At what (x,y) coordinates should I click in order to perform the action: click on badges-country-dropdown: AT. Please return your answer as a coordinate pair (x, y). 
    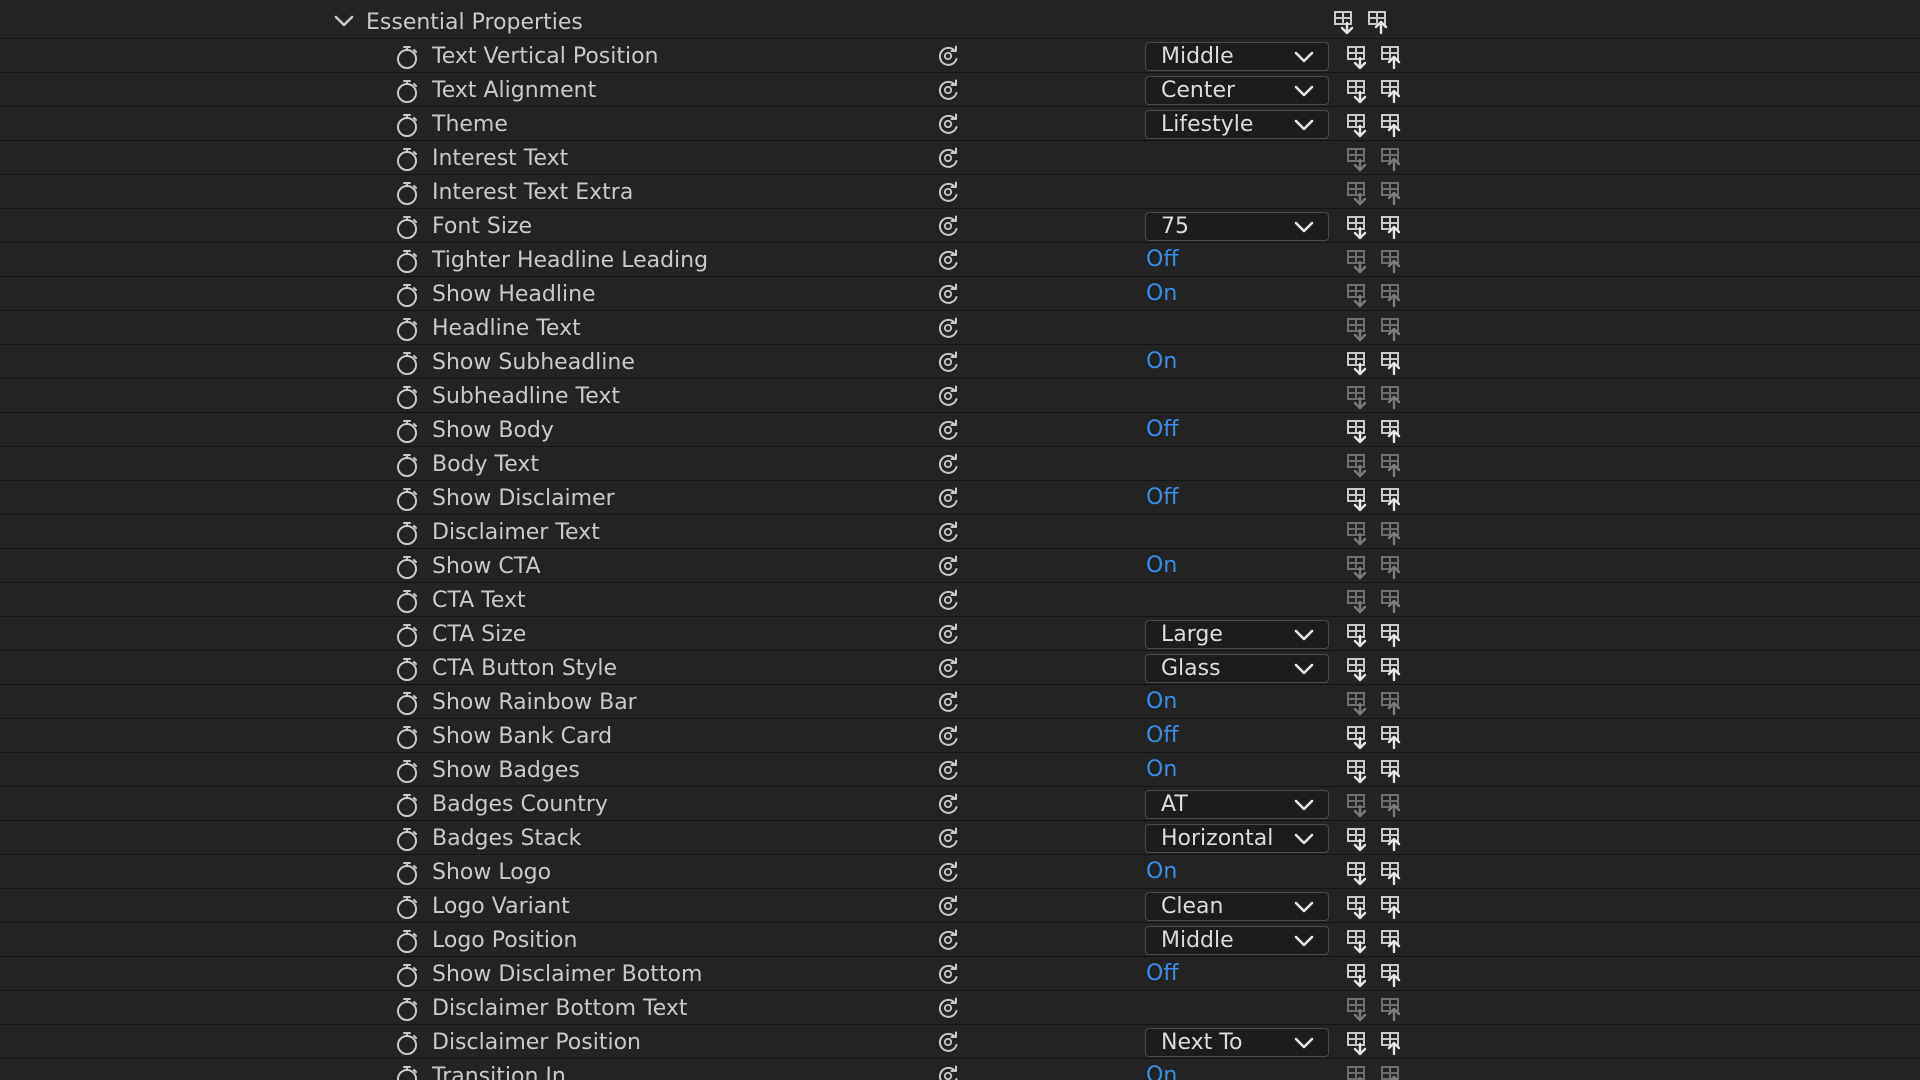
    Looking at the image, I should click on (1237, 804).